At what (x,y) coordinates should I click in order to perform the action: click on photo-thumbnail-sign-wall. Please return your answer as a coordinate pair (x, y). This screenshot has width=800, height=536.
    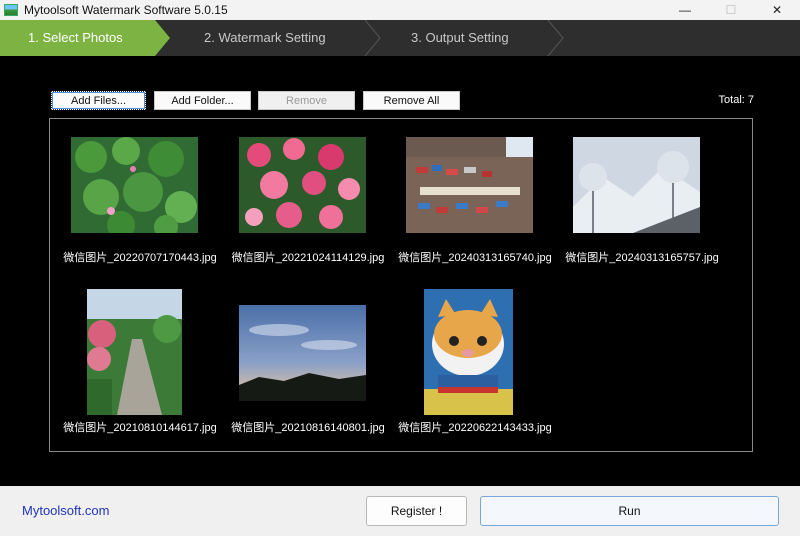
    Looking at the image, I should click on (469, 185).